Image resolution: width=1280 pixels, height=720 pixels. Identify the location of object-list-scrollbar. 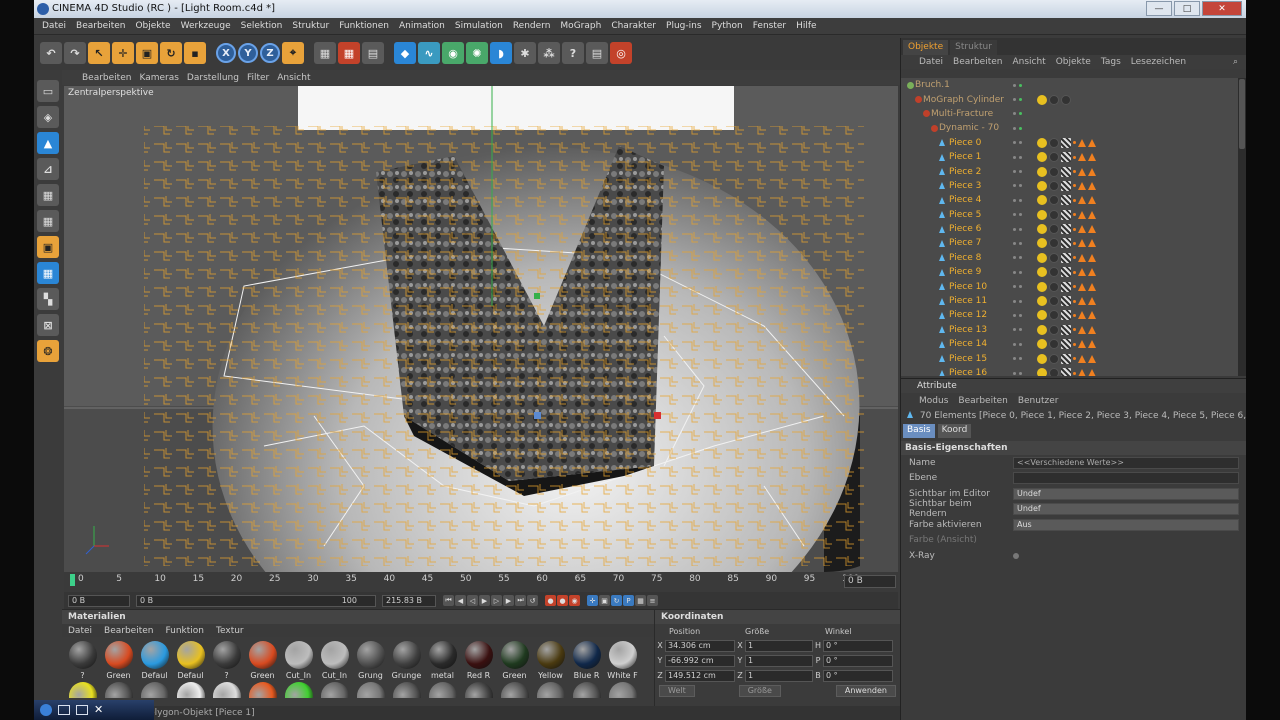
(1242, 227).